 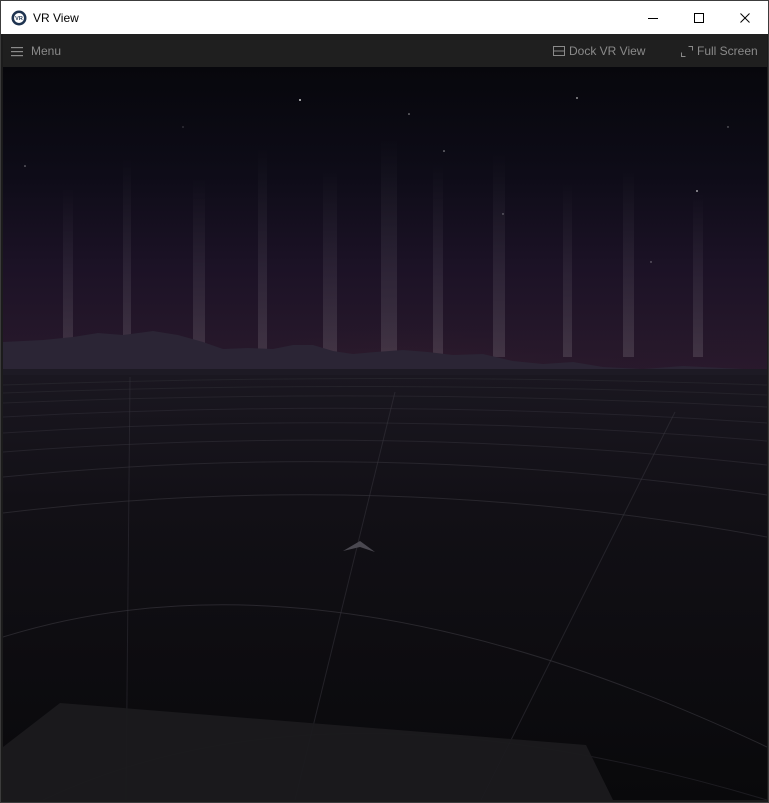 I want to click on maximize-button, so click(x=699, y=17).